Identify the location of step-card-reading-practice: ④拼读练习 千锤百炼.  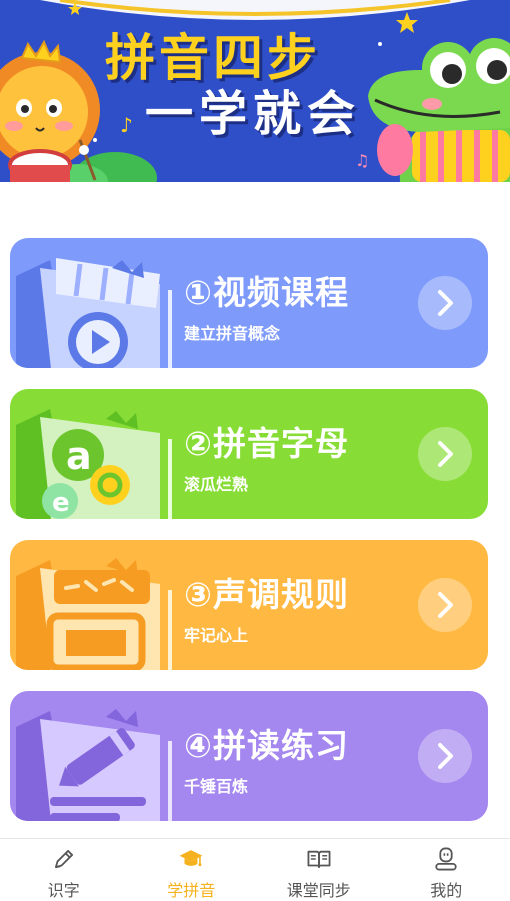
(249, 756).